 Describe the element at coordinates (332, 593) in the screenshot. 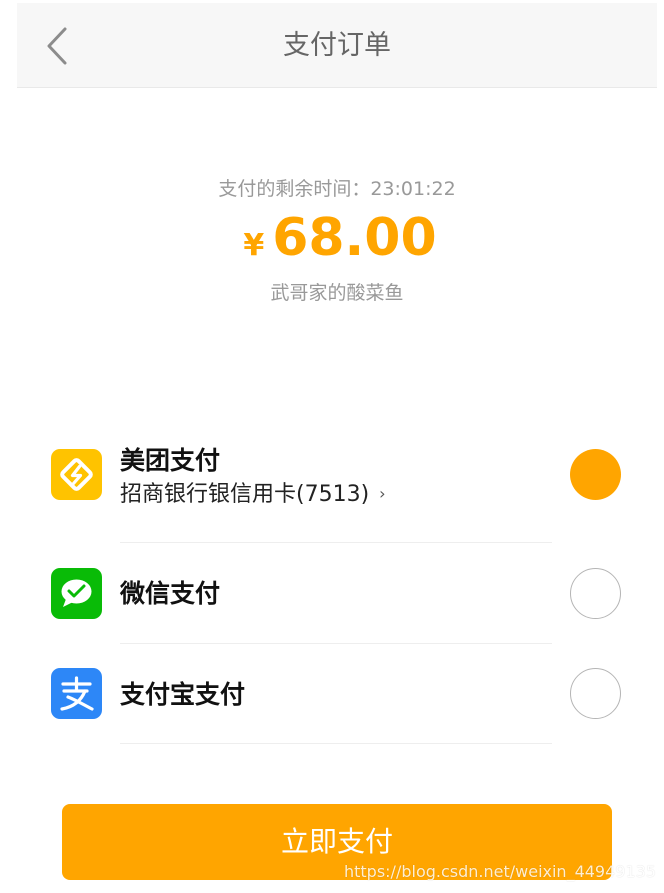

I see `payment-option-wechat: 微信支付` at that location.